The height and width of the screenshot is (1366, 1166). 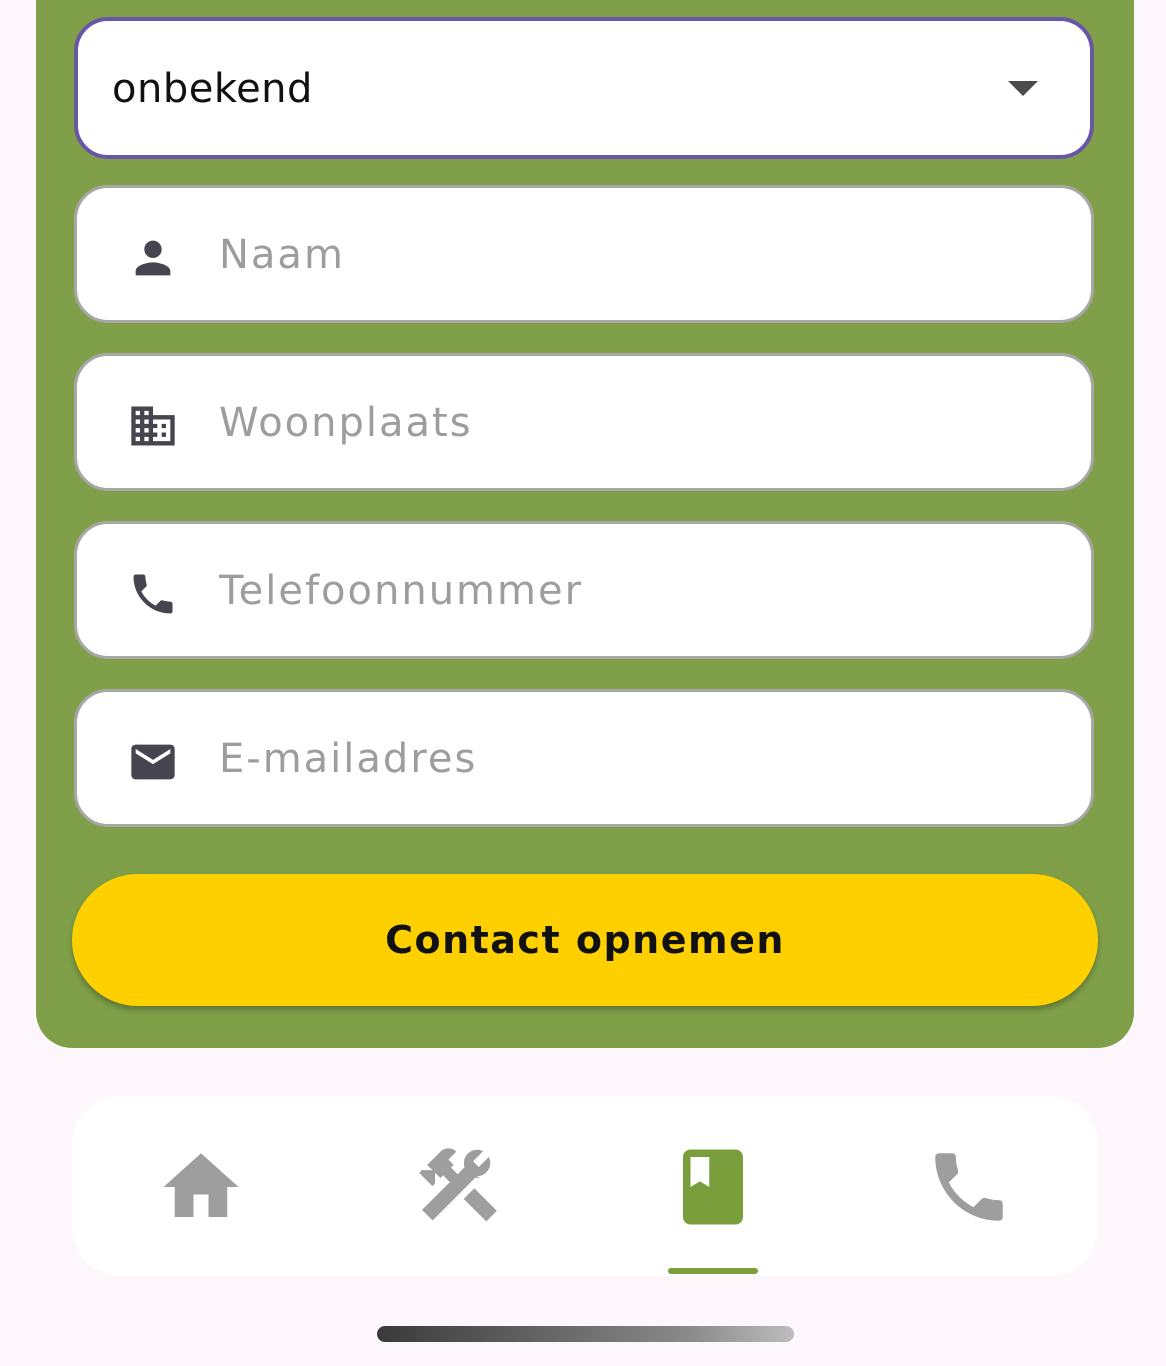 I want to click on book-icon, so click(x=713, y=1187).